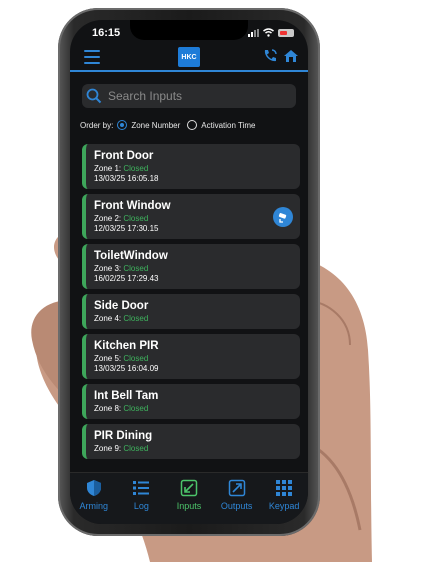 This screenshot has height=562, width=444. Describe the element at coordinates (286, 32) in the screenshot. I see `battery-icon` at that location.